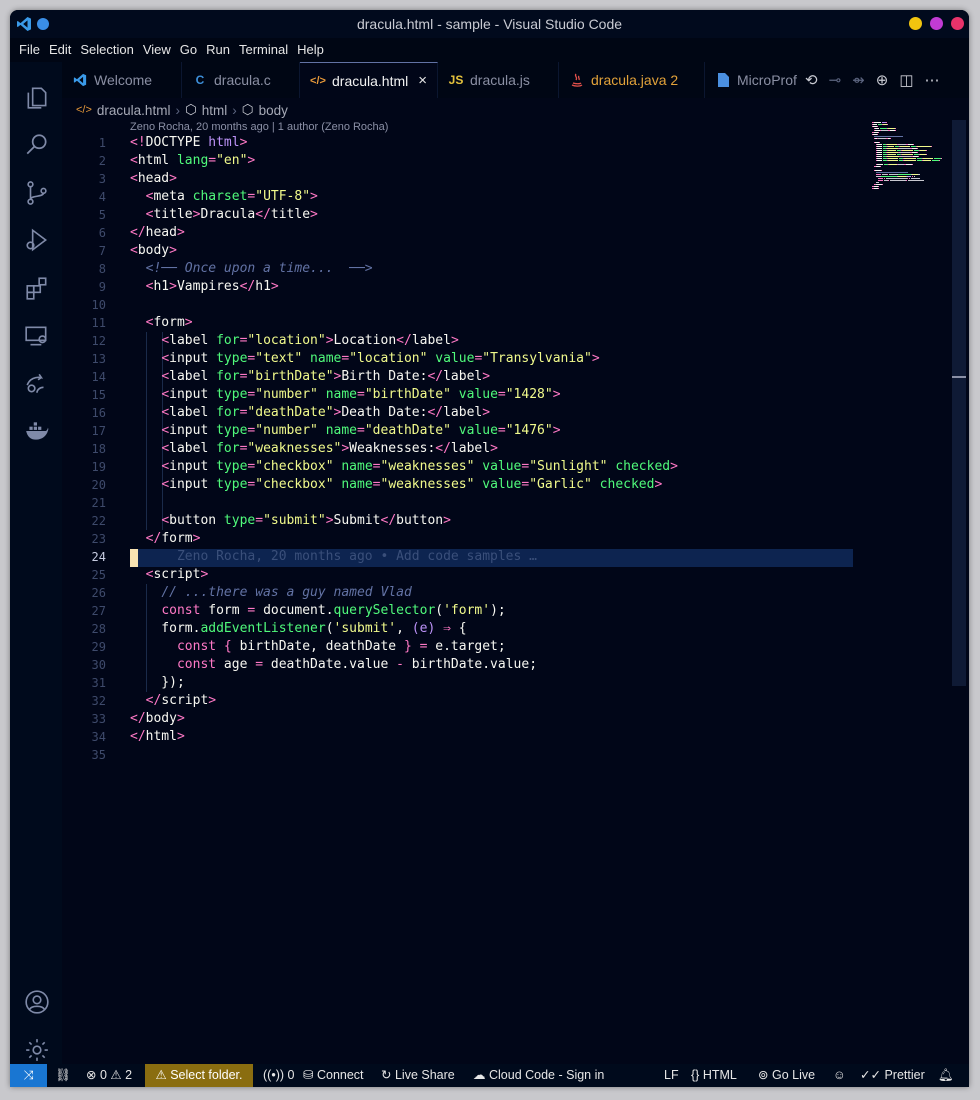 Image resolution: width=980 pixels, height=1100 pixels. I want to click on explorer-icon, so click(37, 98).